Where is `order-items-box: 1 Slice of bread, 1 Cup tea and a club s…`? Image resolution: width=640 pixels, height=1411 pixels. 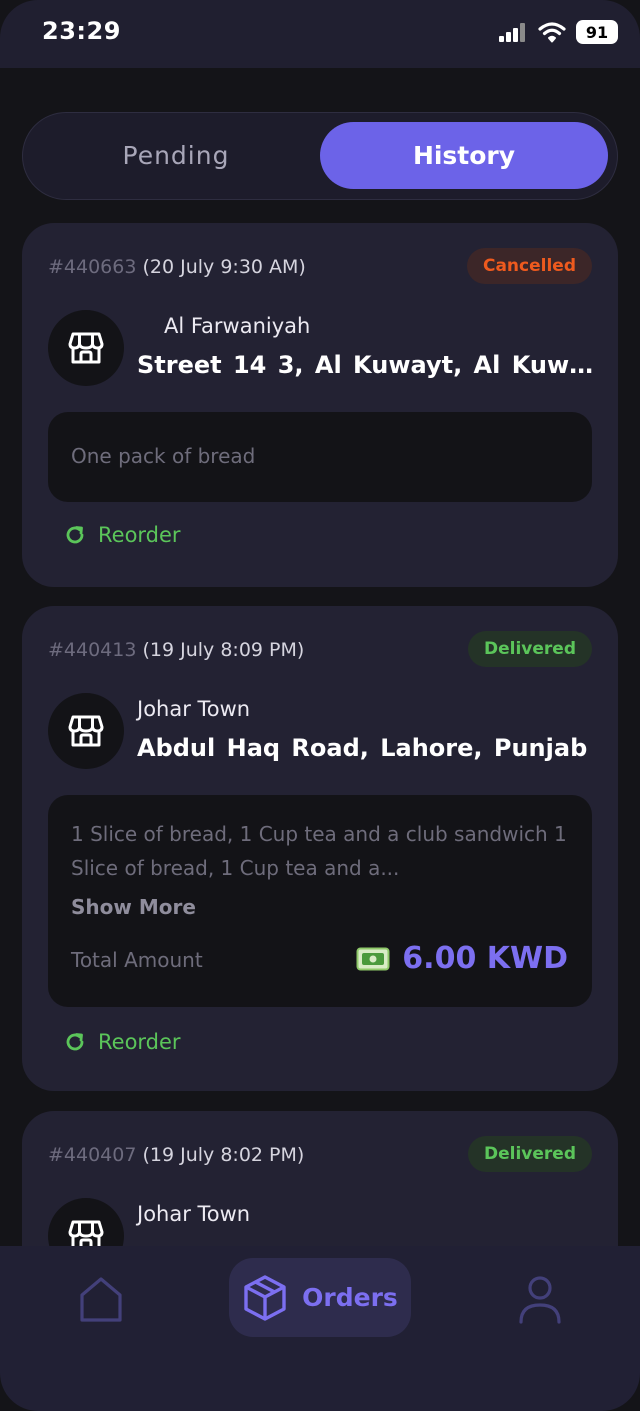 order-items-box: 1 Slice of bread, 1 Cup tea and a club s… is located at coordinates (320, 901).